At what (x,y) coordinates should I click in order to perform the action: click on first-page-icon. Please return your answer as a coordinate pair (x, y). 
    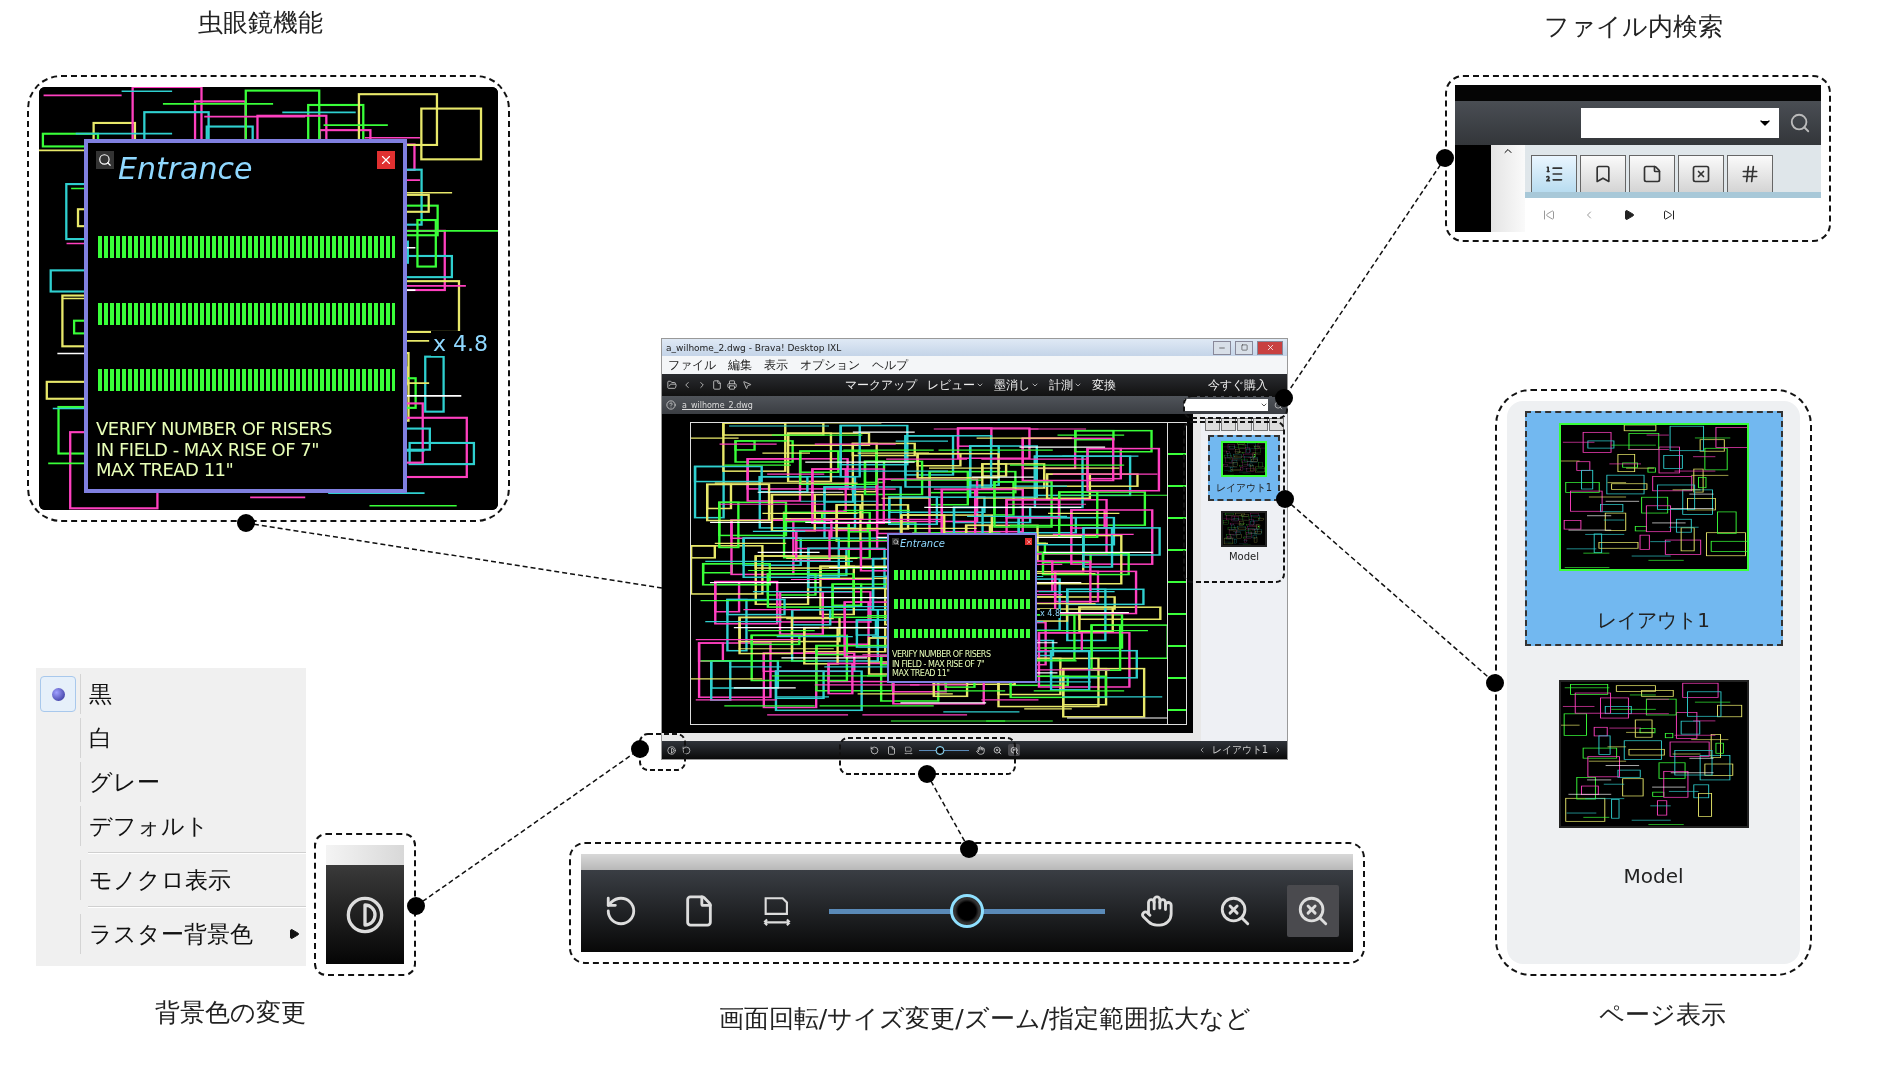
    Looking at the image, I should click on (1549, 215).